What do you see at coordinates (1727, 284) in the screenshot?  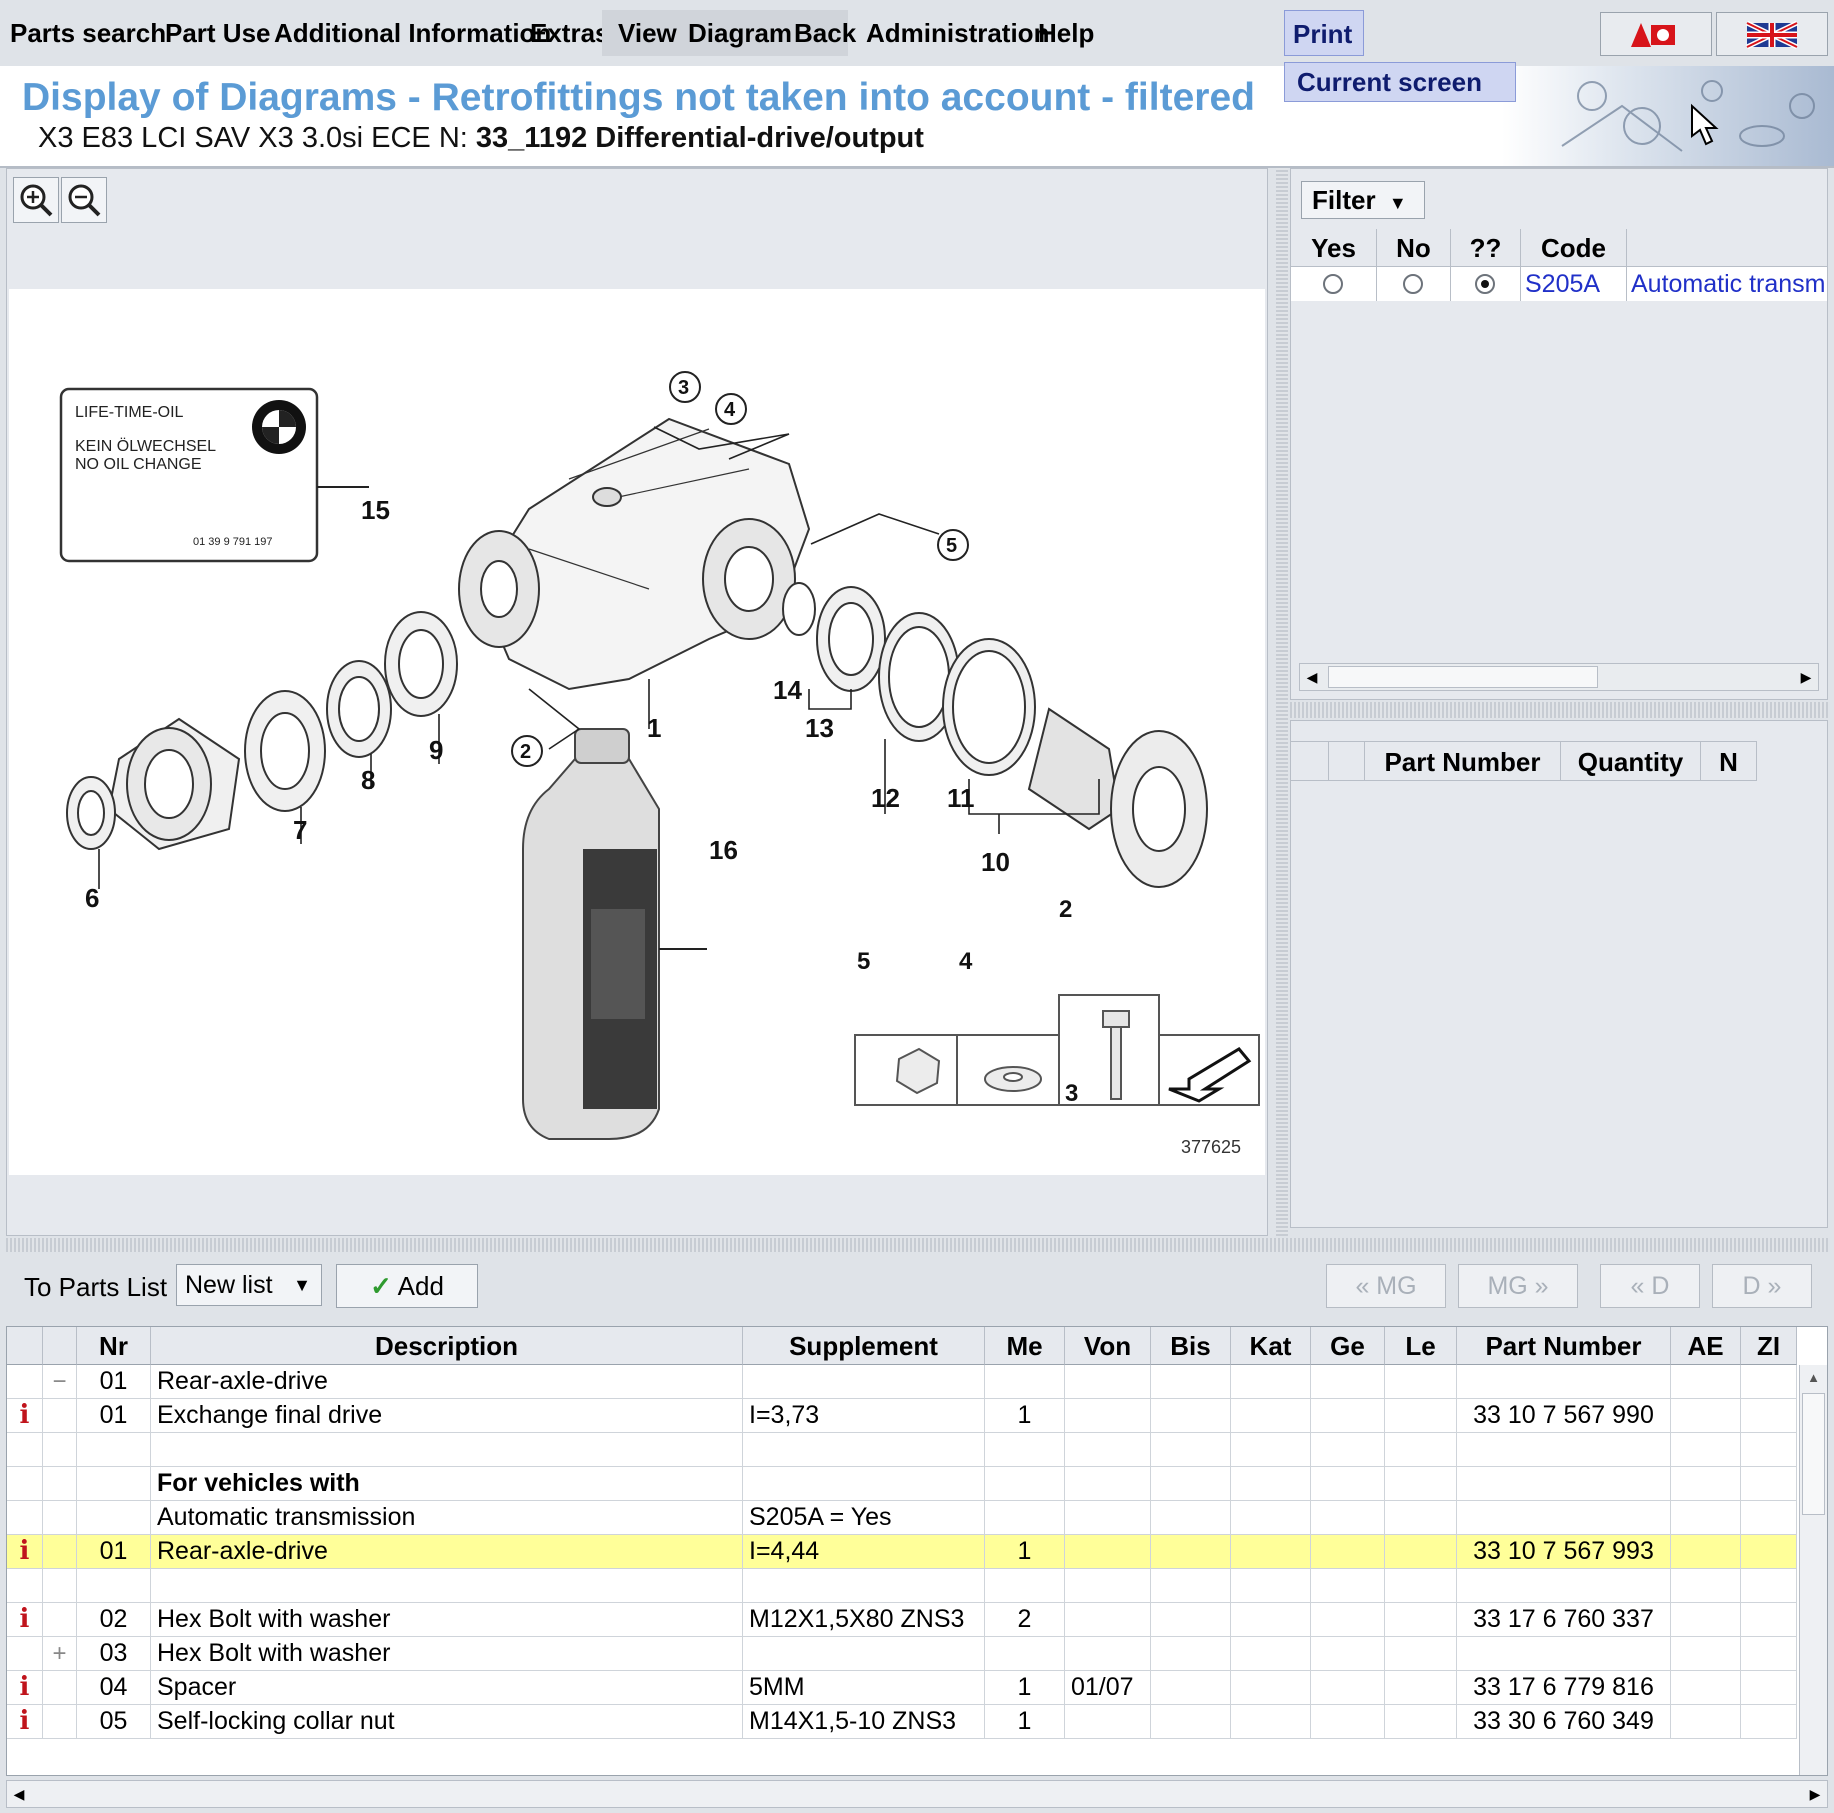 I see `filter-description: Automatic transm` at bounding box center [1727, 284].